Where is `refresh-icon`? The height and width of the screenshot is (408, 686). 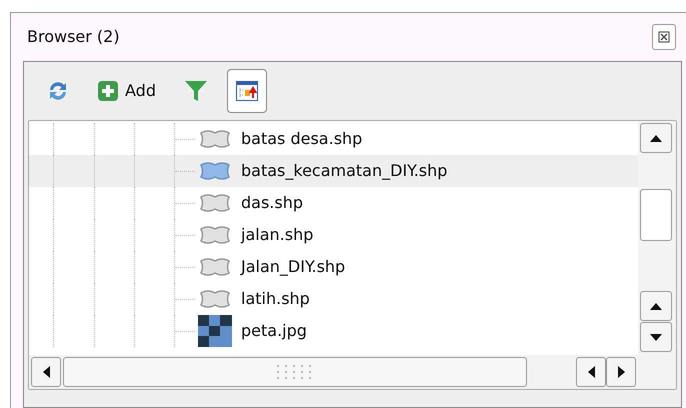 refresh-icon is located at coordinates (58, 91).